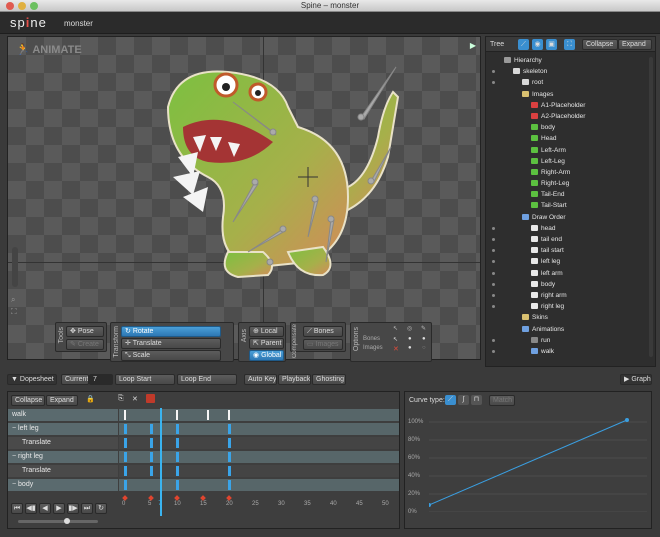  I want to click on translate-button: ✛ Translate, so click(171, 343).